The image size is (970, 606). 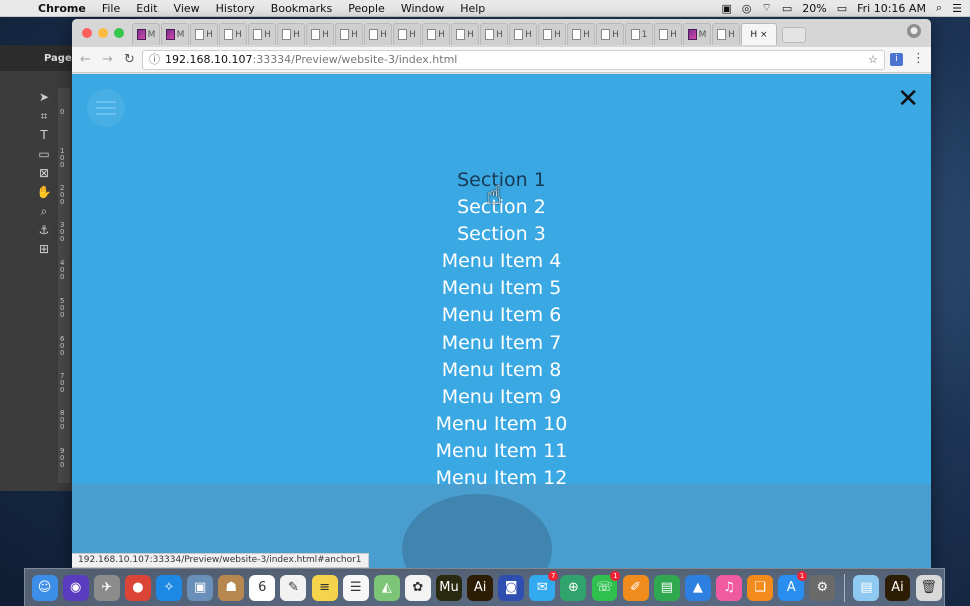 What do you see at coordinates (44, 116) in the screenshot?
I see `crop-tool-icon: ⌗` at bounding box center [44, 116].